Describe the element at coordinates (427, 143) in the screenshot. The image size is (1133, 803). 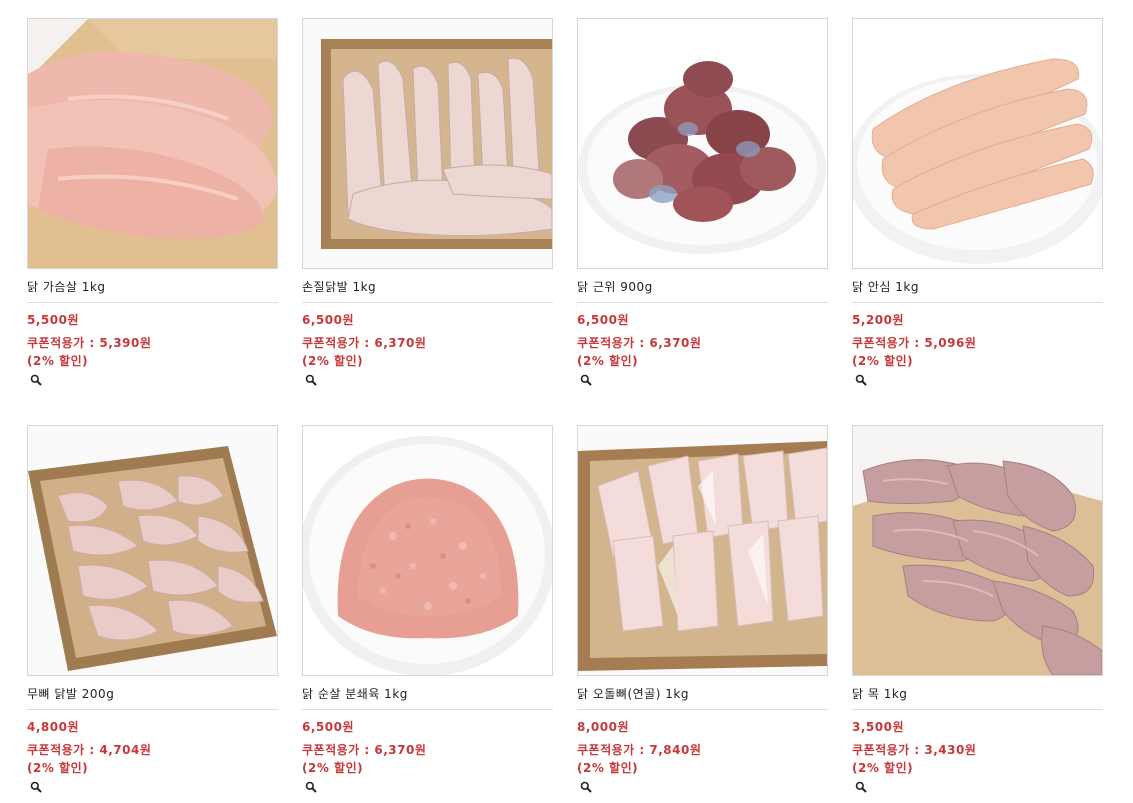
I see `product-image-chicken-feet` at that location.